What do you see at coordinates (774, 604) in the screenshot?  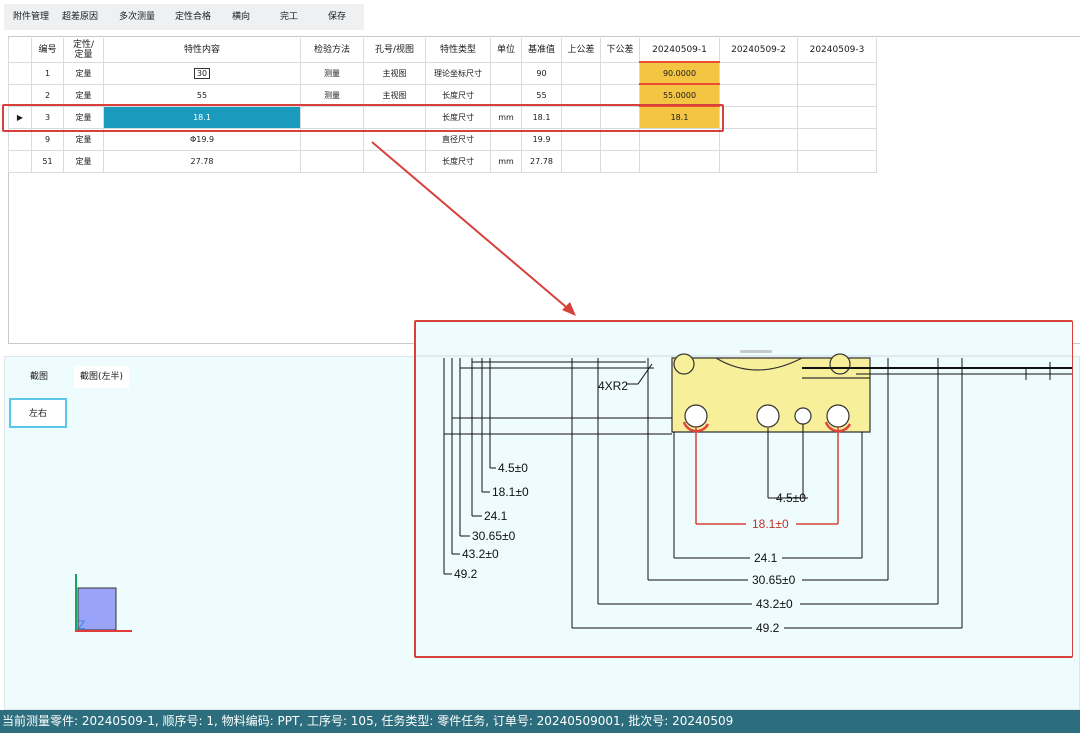 I see `bottom-dimension-label: 43.2±0` at bounding box center [774, 604].